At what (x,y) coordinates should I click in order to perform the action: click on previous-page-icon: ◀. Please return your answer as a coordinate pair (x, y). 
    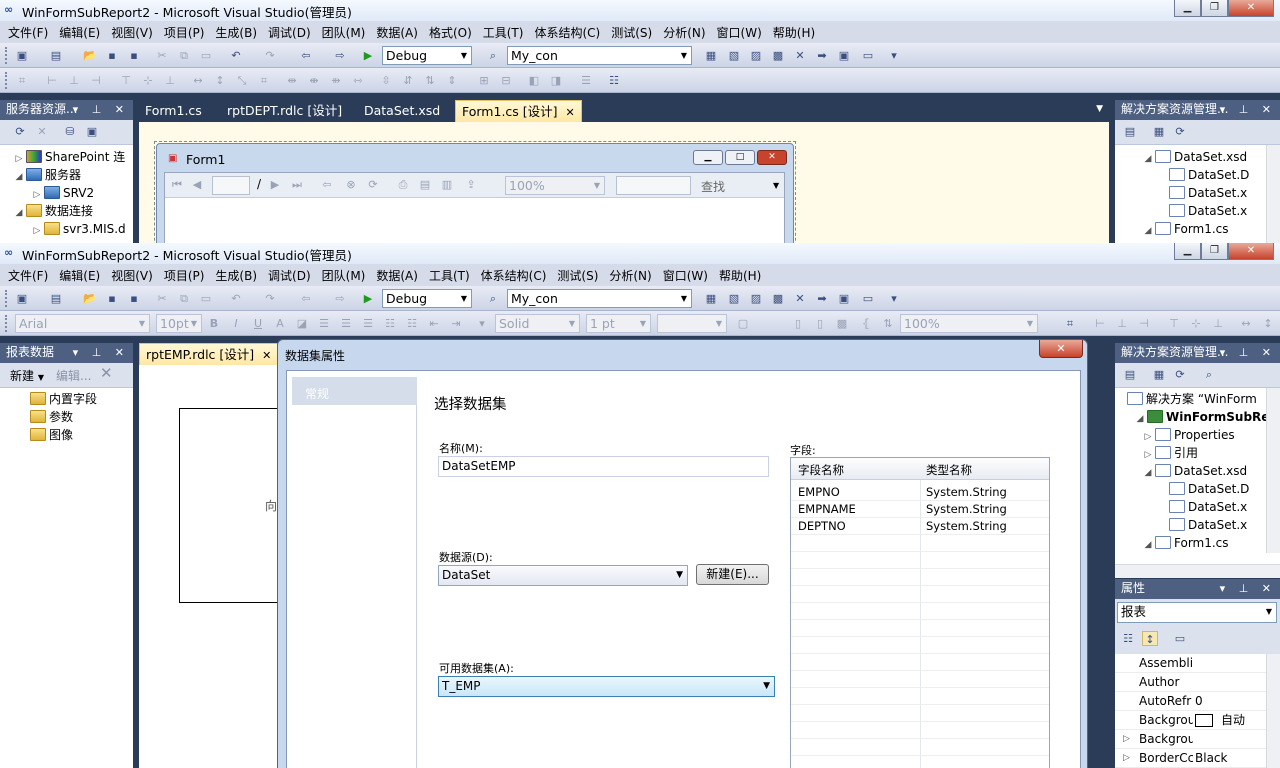
    Looking at the image, I should click on (197, 184).